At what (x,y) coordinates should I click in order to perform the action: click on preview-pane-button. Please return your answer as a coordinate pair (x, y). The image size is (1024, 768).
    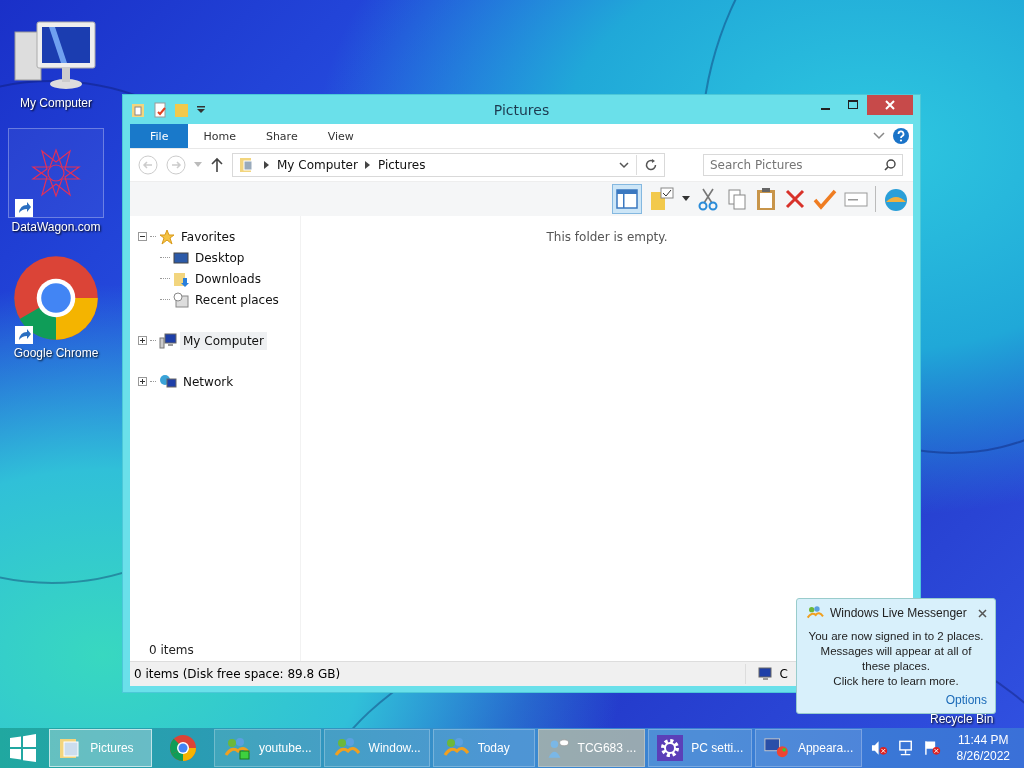
    Looking at the image, I should click on (627, 199).